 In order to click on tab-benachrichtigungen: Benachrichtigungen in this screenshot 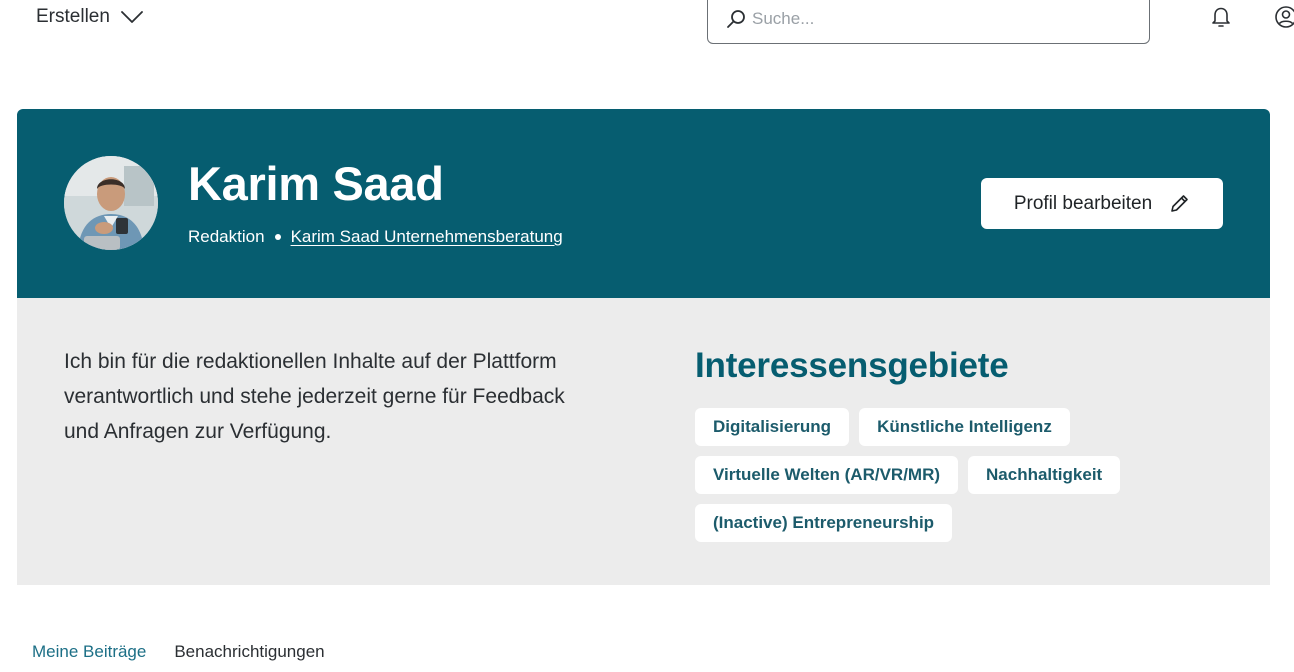, I will do `click(249, 652)`.